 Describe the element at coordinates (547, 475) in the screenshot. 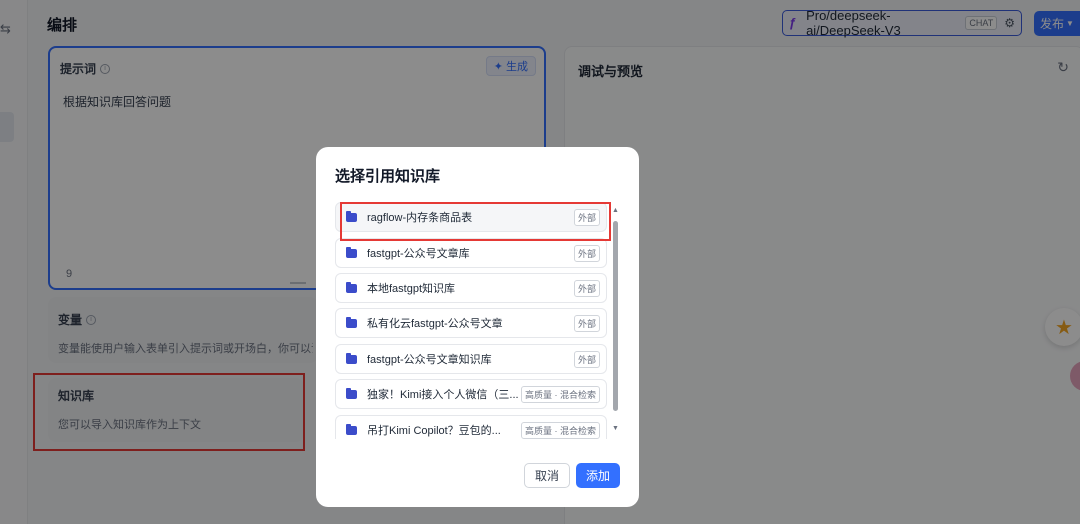

I see `cancel-button: 取消` at that location.